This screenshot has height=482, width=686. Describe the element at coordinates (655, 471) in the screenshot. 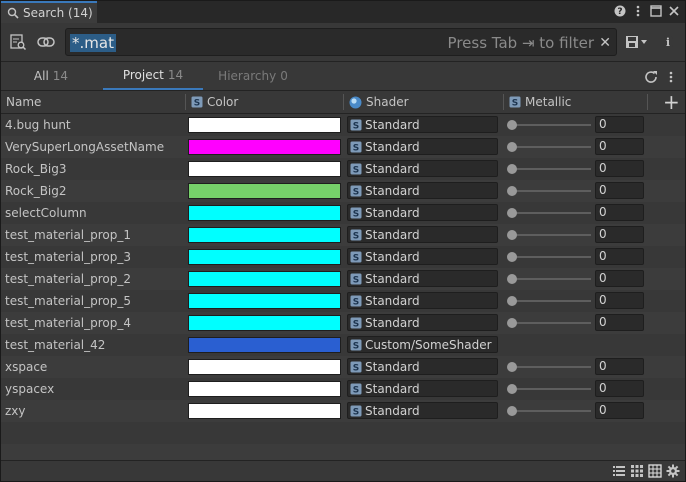

I see `table-view-icon` at that location.